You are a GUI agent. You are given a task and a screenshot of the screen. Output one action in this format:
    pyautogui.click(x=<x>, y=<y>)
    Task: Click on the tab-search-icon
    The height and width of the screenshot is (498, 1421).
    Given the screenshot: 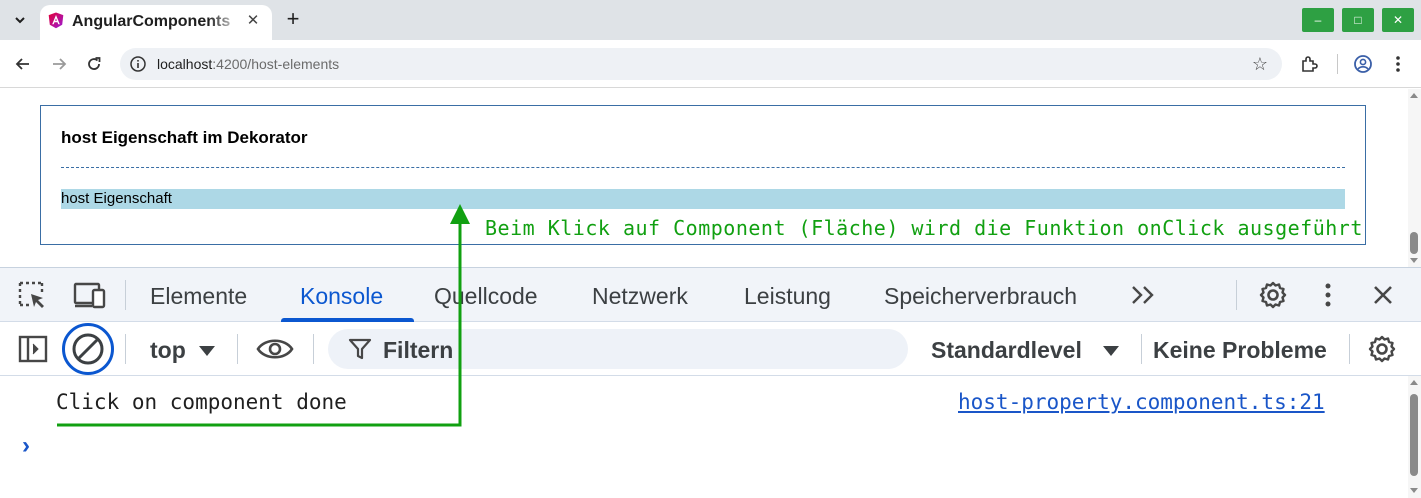 What is the action you would take?
    pyautogui.click(x=20, y=20)
    